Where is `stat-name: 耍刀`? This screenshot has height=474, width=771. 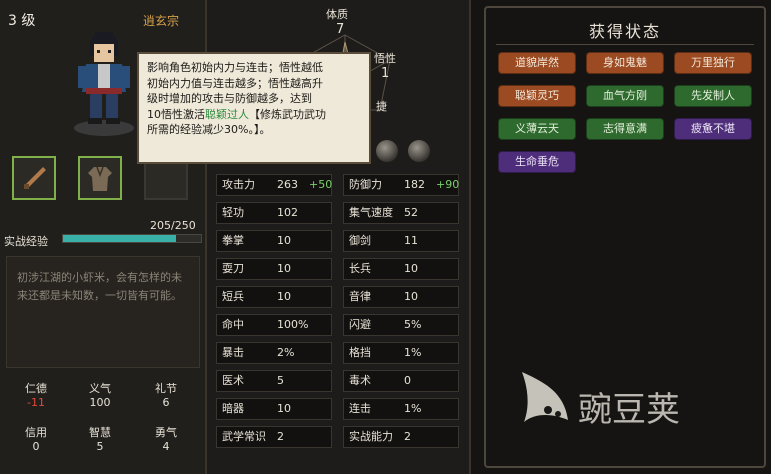 stat-name: 耍刀 is located at coordinates (233, 268).